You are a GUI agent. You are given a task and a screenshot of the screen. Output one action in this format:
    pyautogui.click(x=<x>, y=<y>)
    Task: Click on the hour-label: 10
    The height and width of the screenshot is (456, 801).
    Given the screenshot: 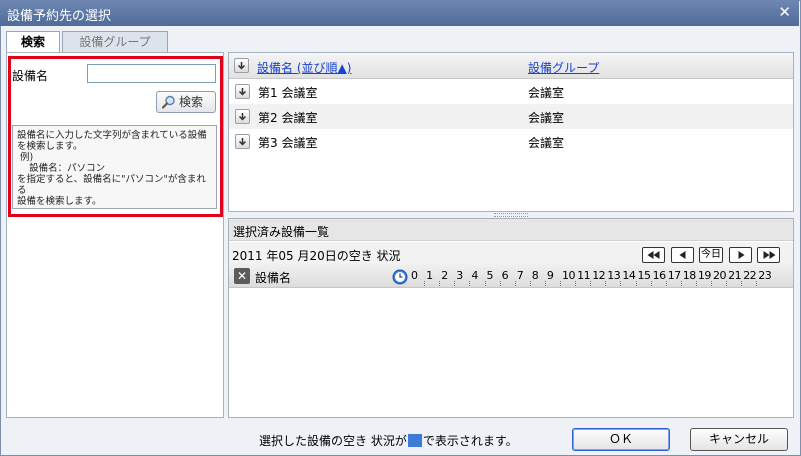 What is the action you would take?
    pyautogui.click(x=569, y=275)
    